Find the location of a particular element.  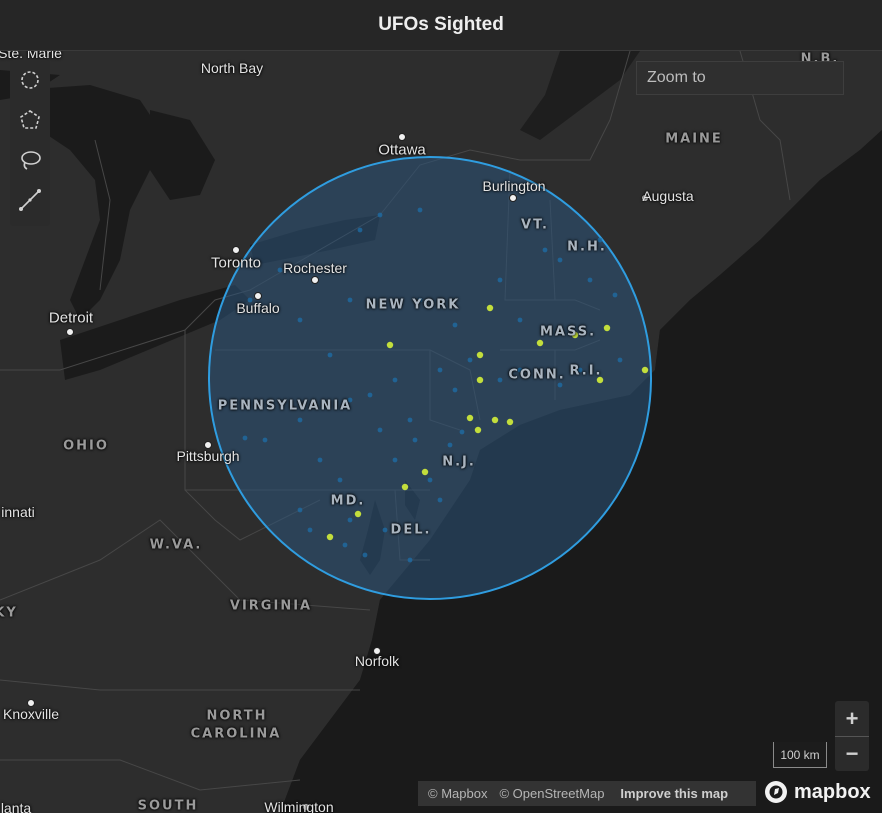

region-label-nh: N.H. is located at coordinates (587, 247).